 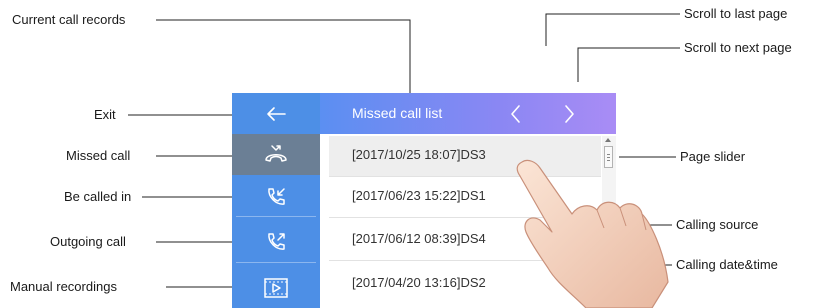 I want to click on page-title: Missed call list, so click(x=397, y=113).